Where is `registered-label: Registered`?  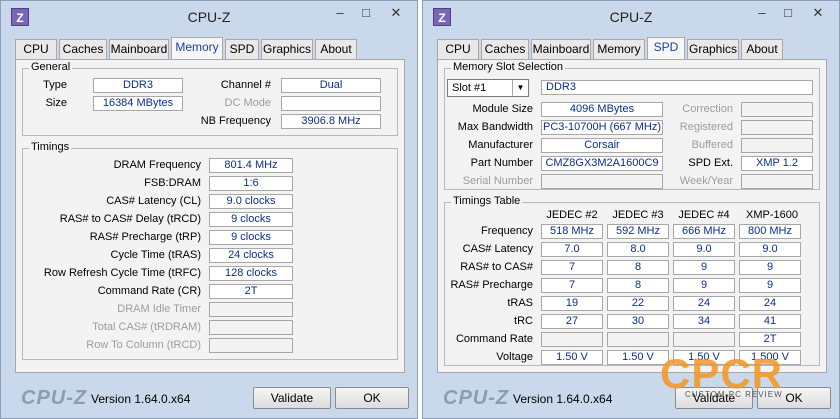 registered-label: Registered is located at coordinates (706, 127).